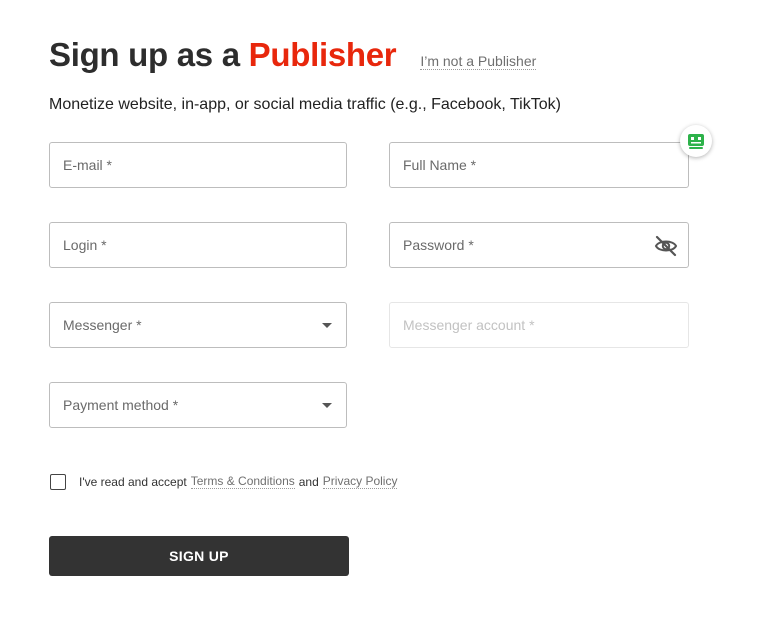 The width and height of the screenshot is (758, 630). I want to click on page-title: Sign up as a Publisher, so click(223, 55).